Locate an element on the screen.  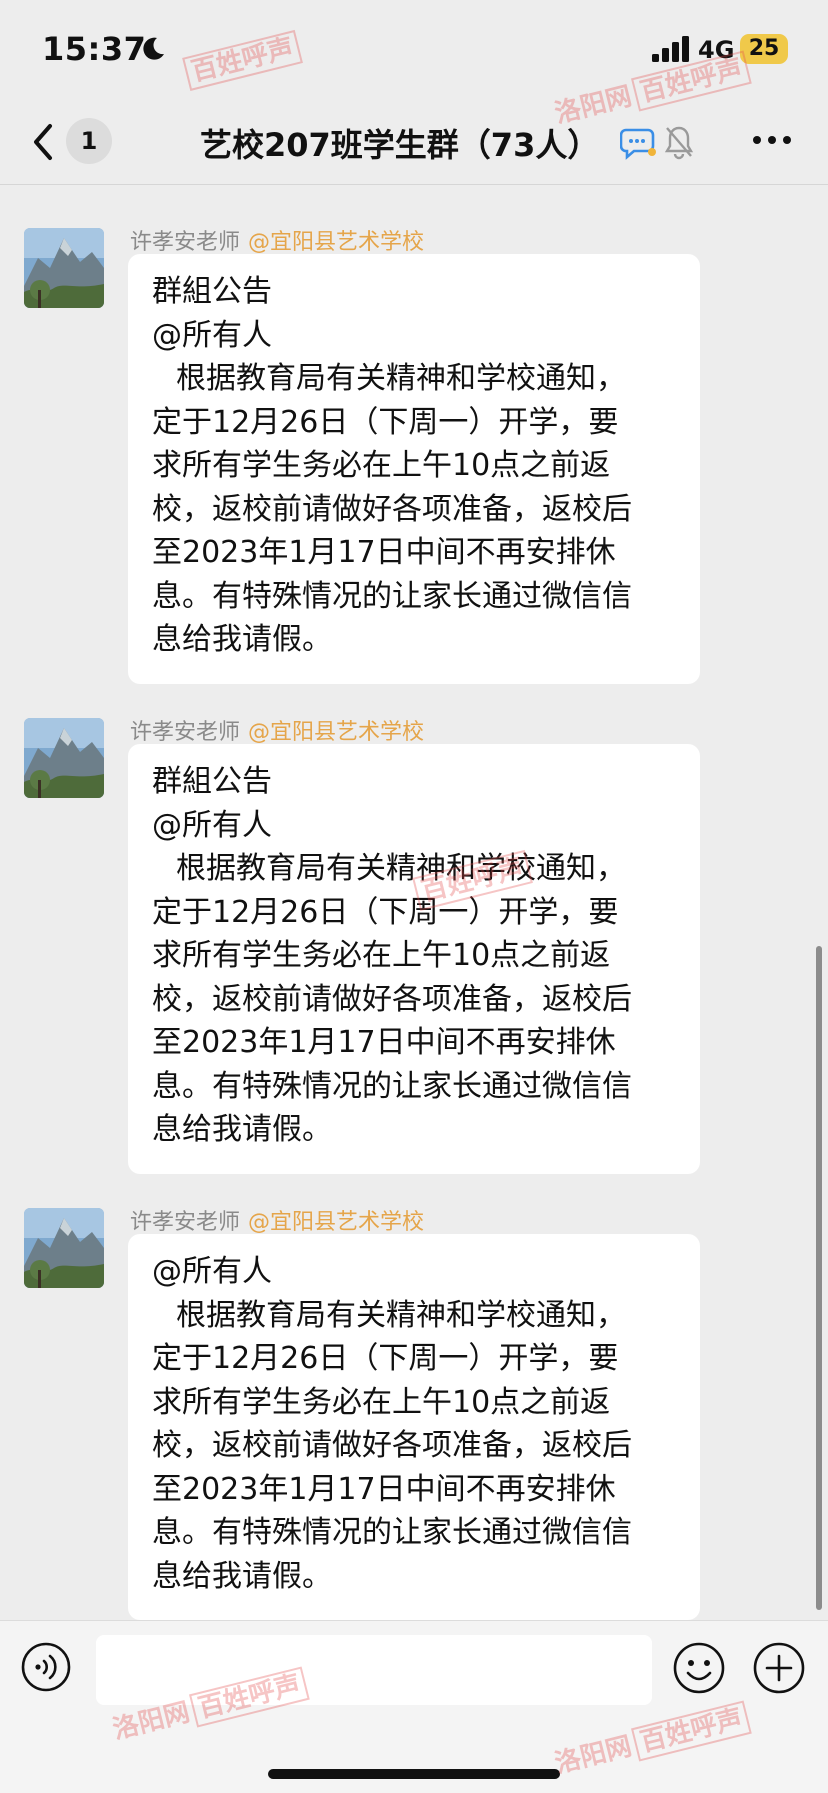
status-bar: 15:37 4G 25 is located at coordinates (414, 50).